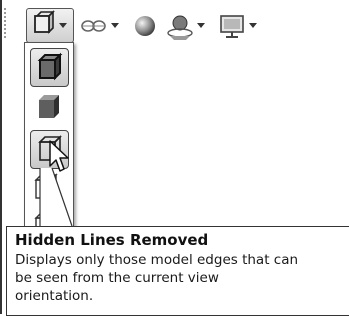 The width and height of the screenshot is (349, 316). I want to click on mouse-cursor-icon, so click(59, 156).